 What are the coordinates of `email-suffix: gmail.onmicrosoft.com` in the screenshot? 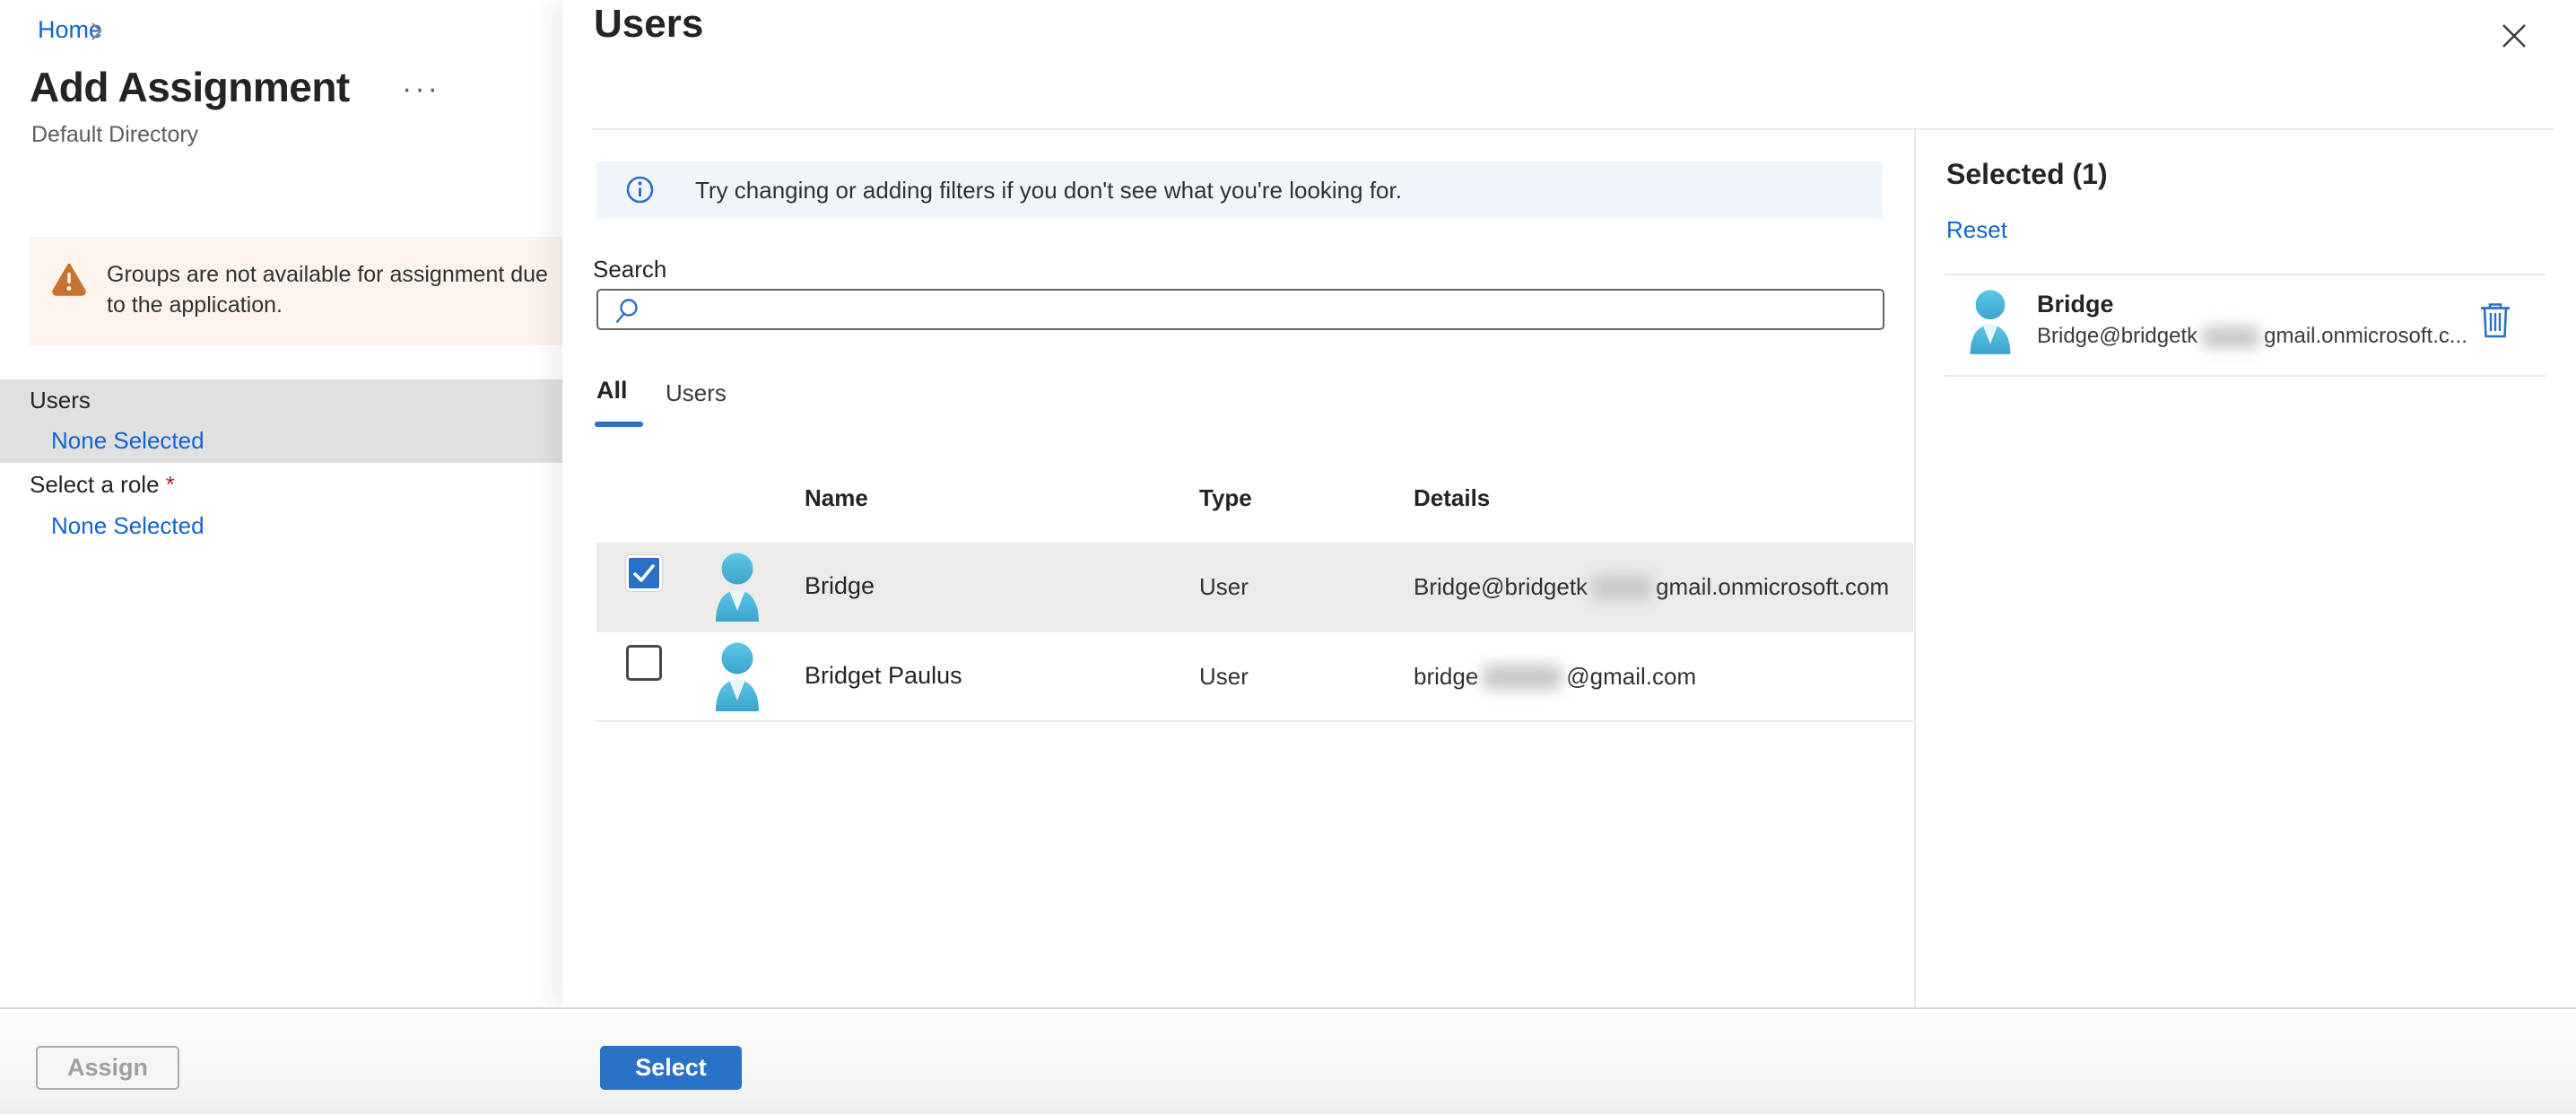 It's located at (1773, 586).